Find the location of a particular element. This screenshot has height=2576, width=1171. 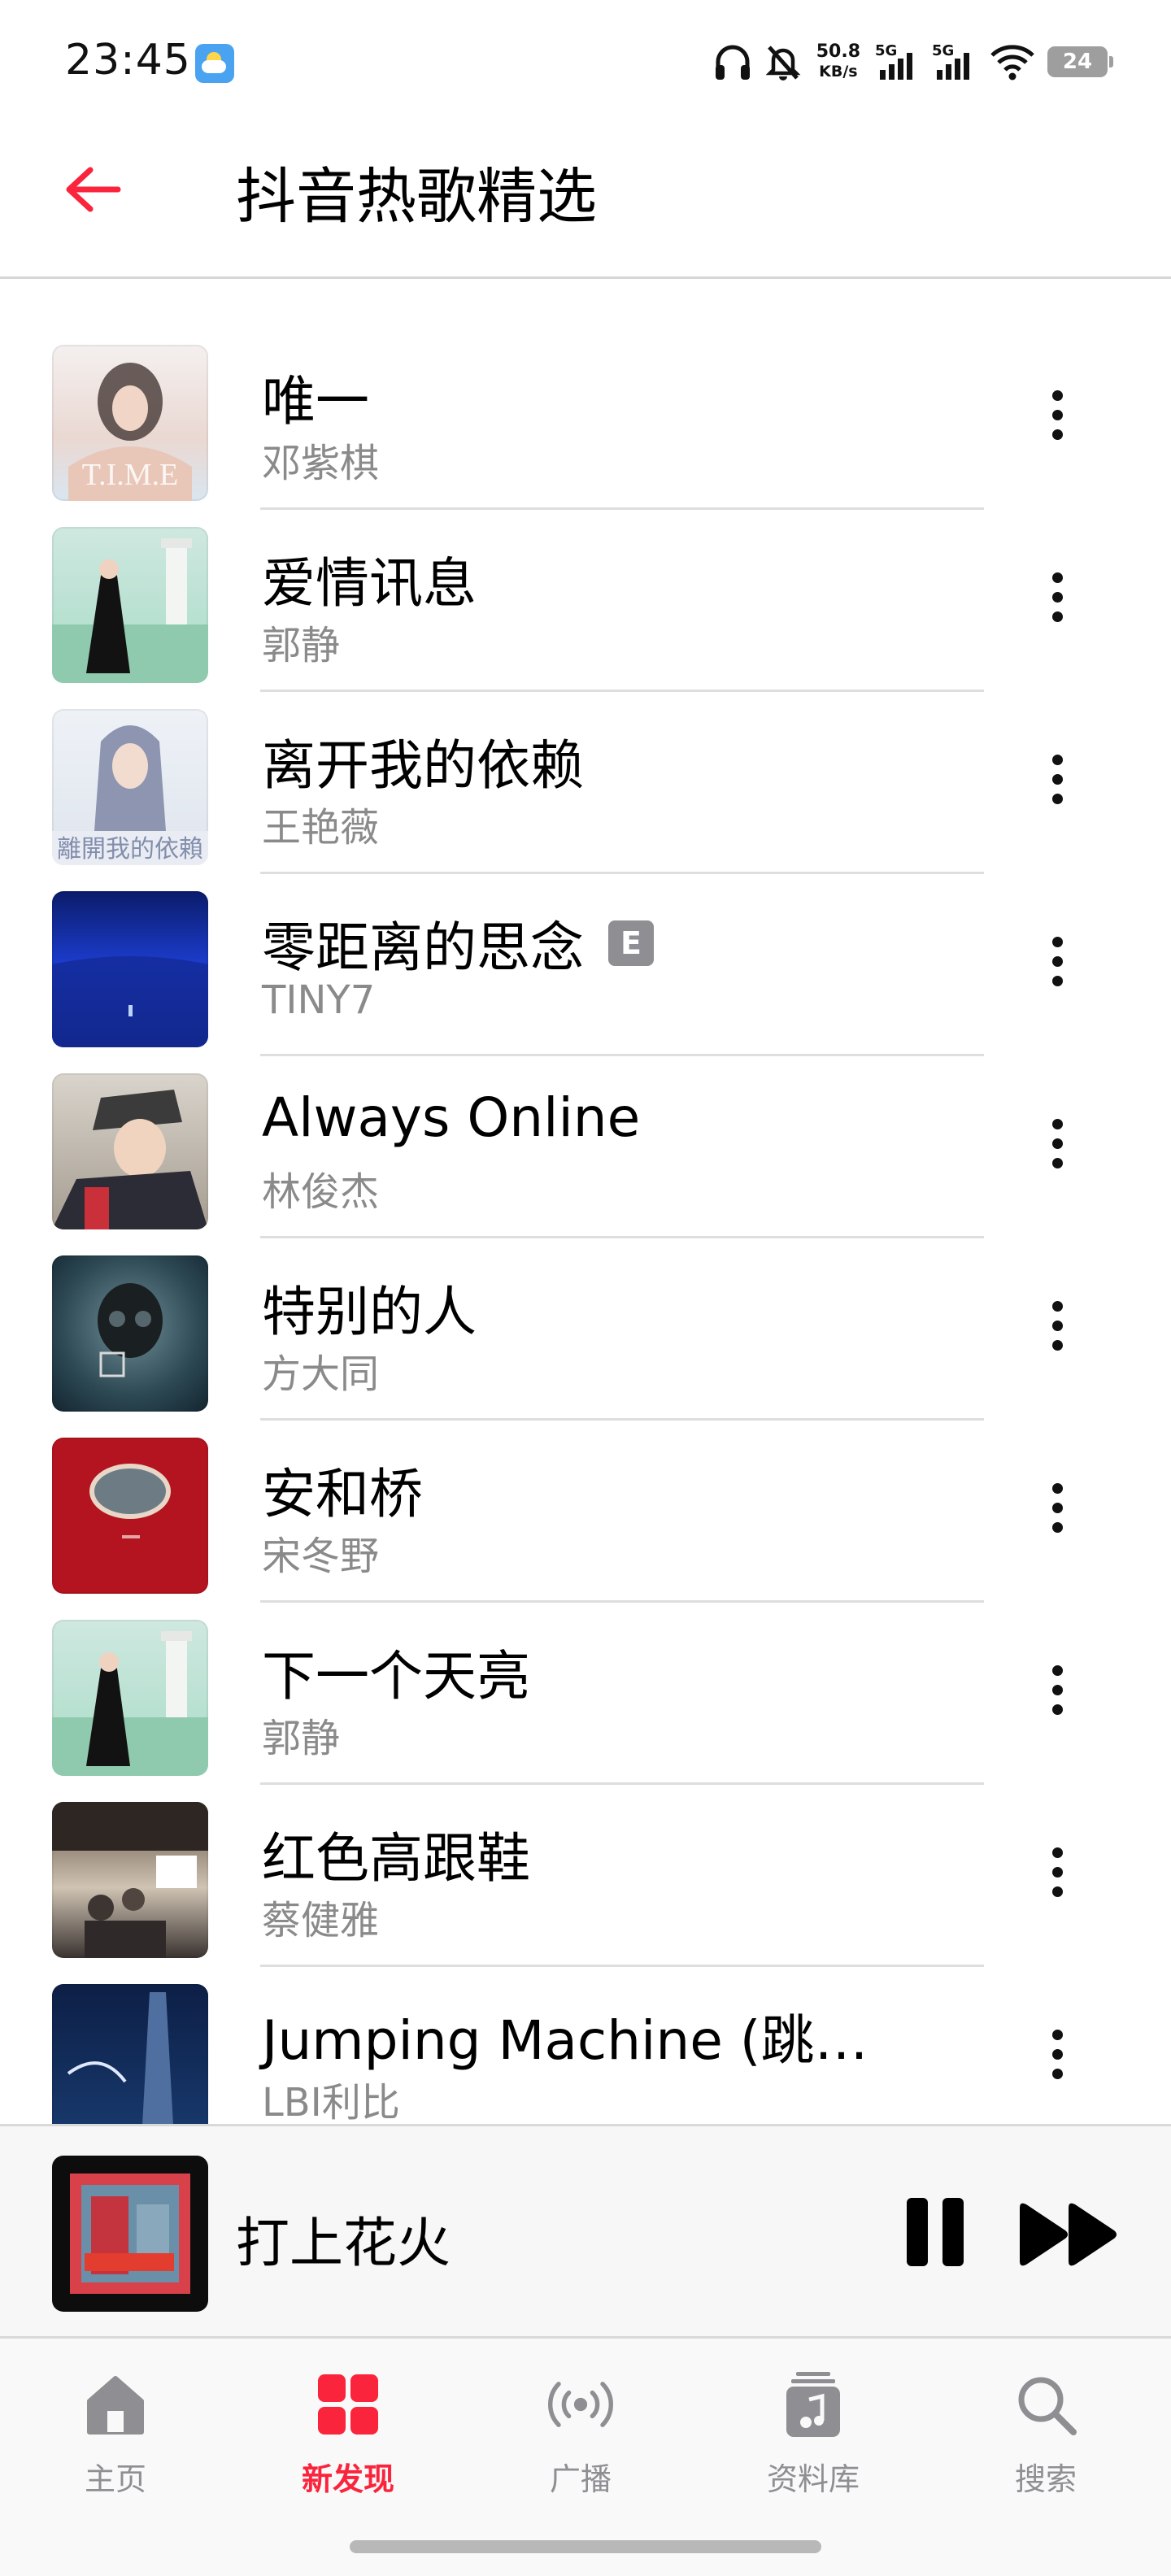

song-title: Always Online is located at coordinates (451, 1118).